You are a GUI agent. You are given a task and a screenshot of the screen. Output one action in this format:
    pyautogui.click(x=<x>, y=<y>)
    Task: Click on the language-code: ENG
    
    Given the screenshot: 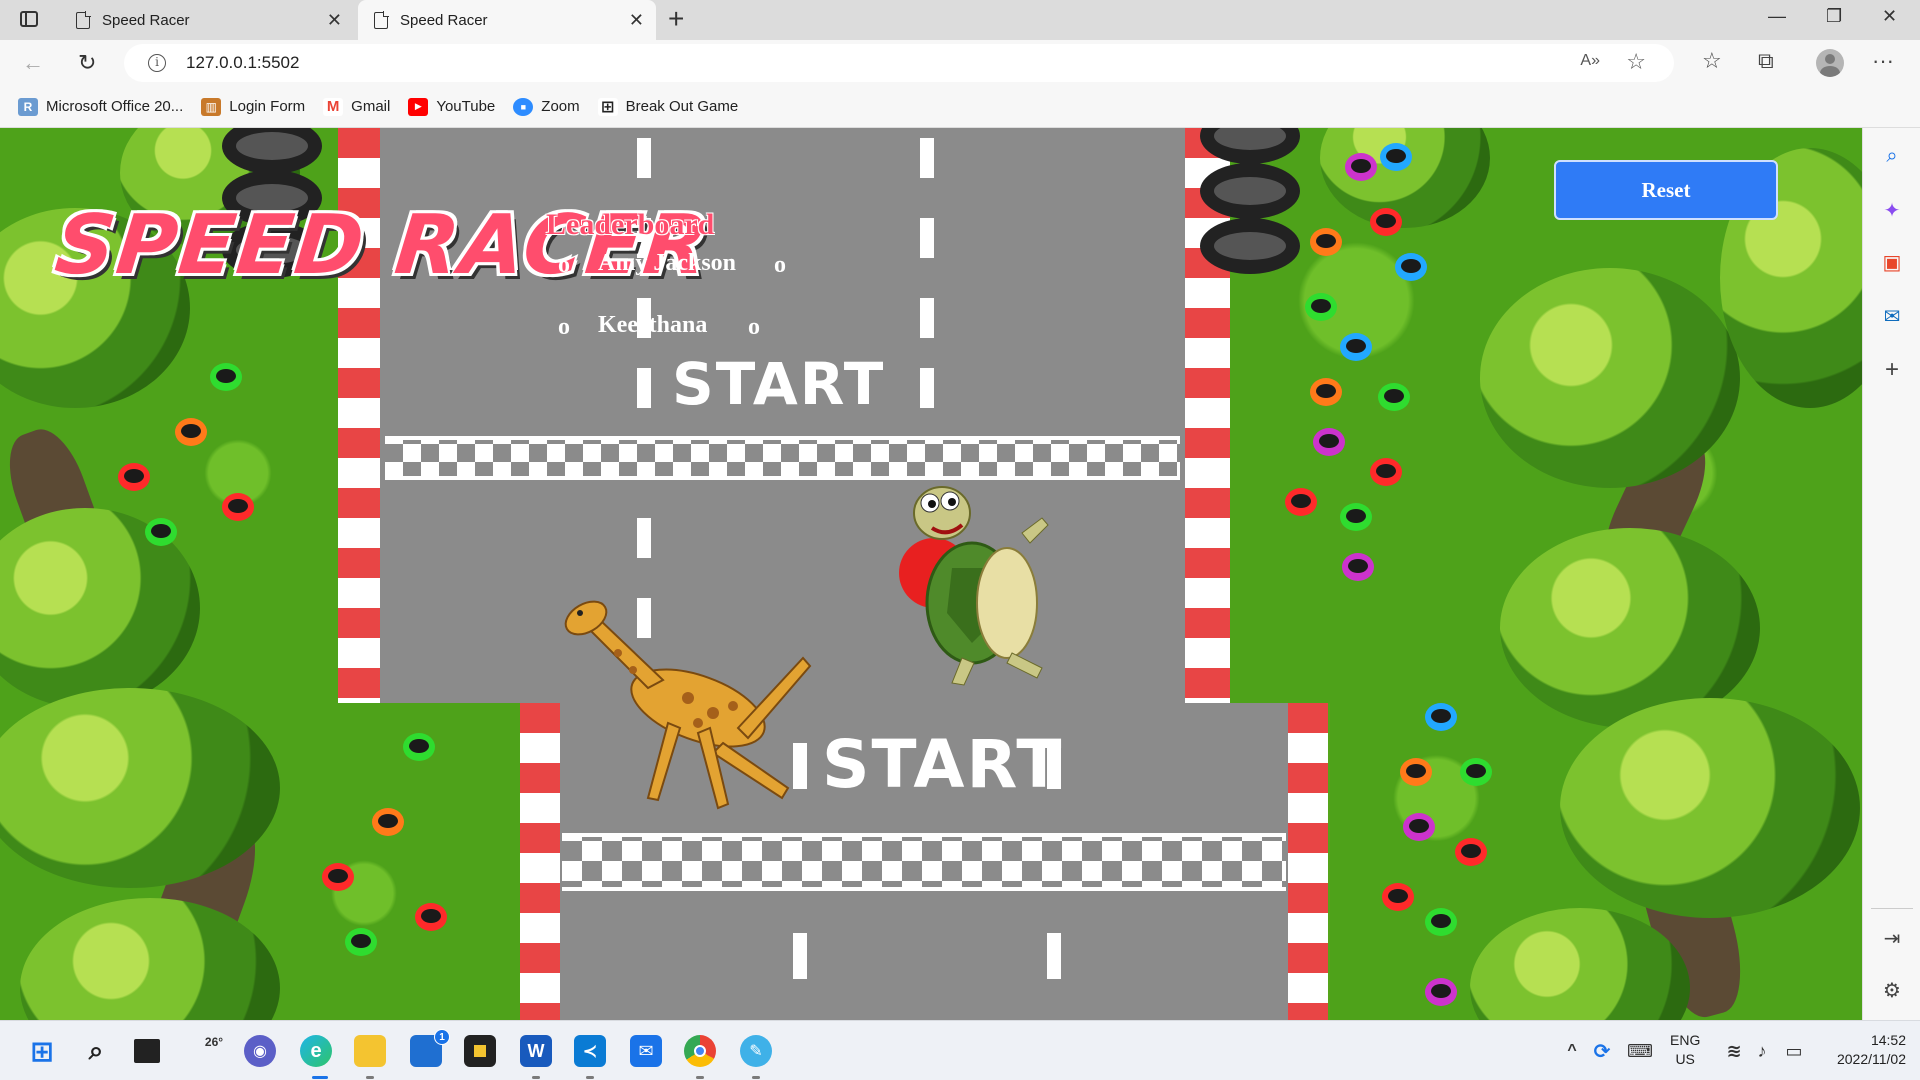 What is the action you would take?
    pyautogui.click(x=1685, y=1040)
    